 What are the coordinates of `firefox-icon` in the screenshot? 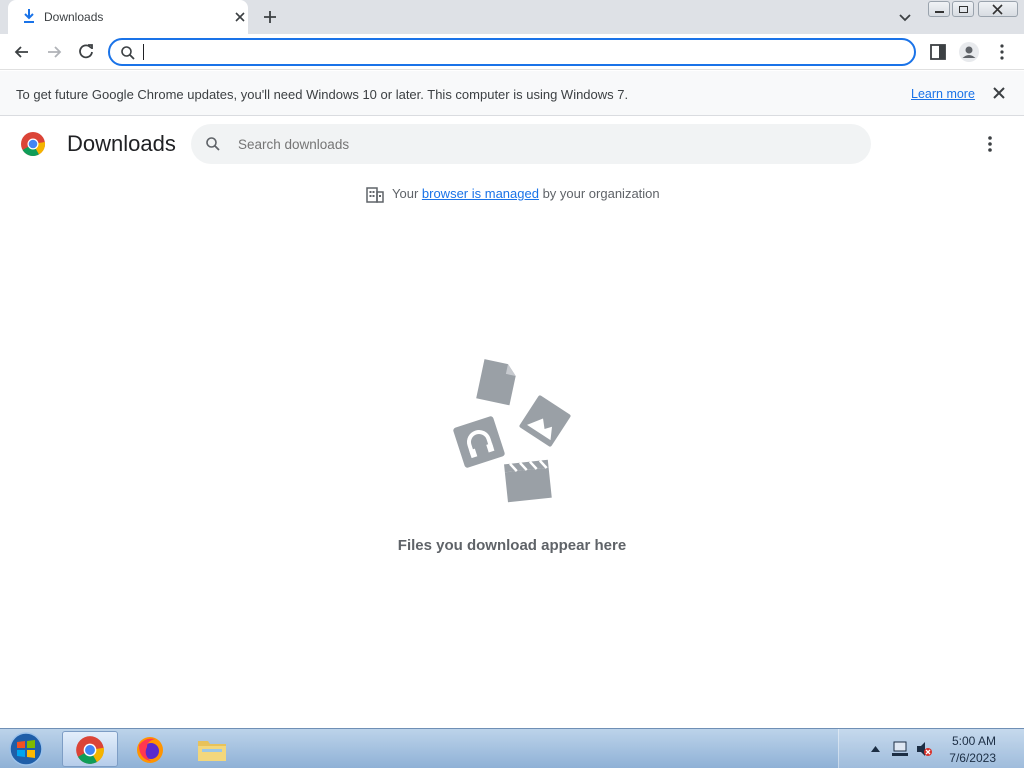 It's located at (150, 750).